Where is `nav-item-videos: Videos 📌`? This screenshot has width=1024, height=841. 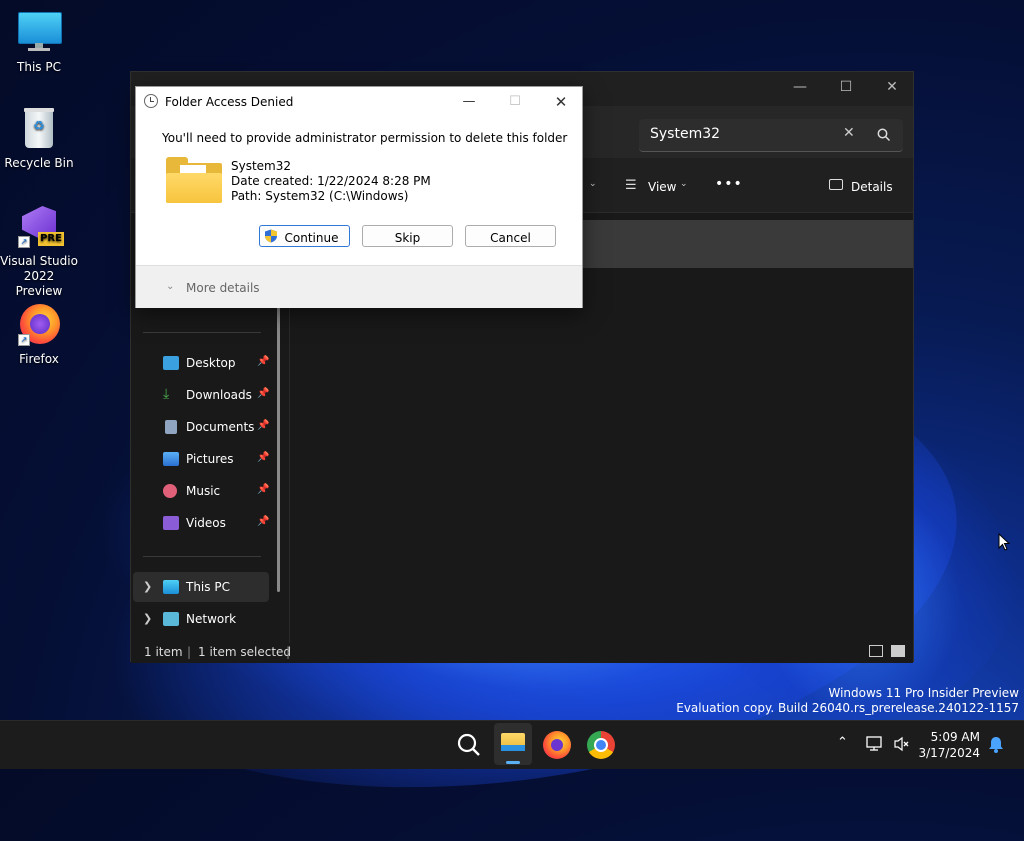
nav-item-videos: Videos 📌 is located at coordinates (206, 523).